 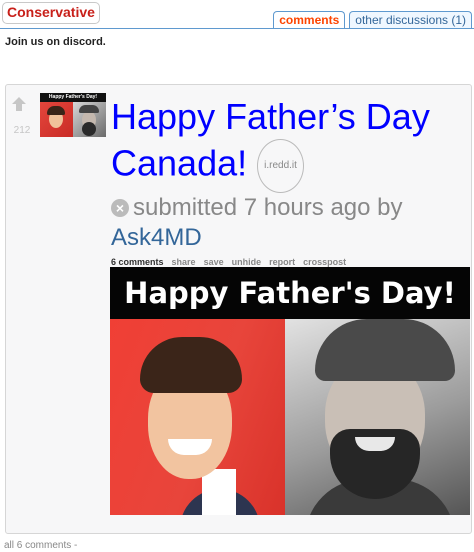 What do you see at coordinates (137, 262) in the screenshot?
I see `comments-link: 6 comments` at bounding box center [137, 262].